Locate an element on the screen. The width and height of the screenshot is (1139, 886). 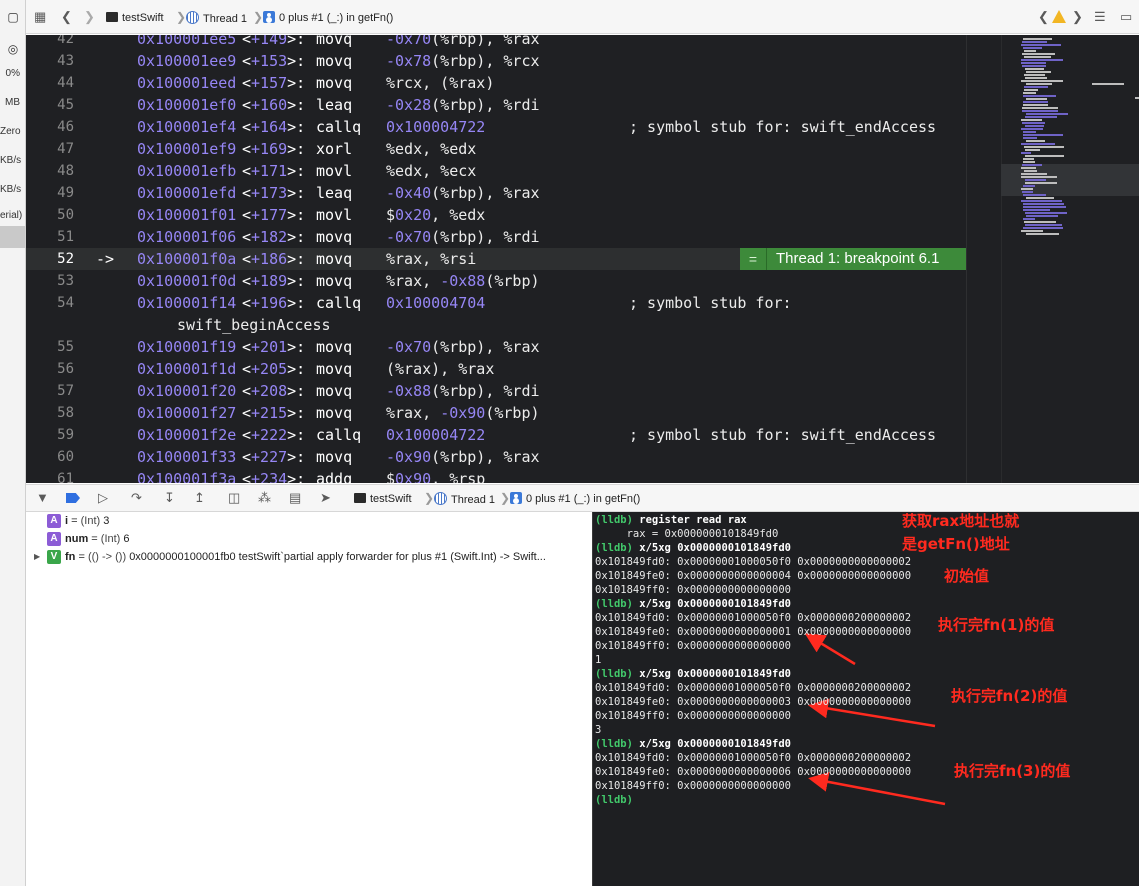
hide-debug-area-icon: ▼ is located at coordinates (42, 498).